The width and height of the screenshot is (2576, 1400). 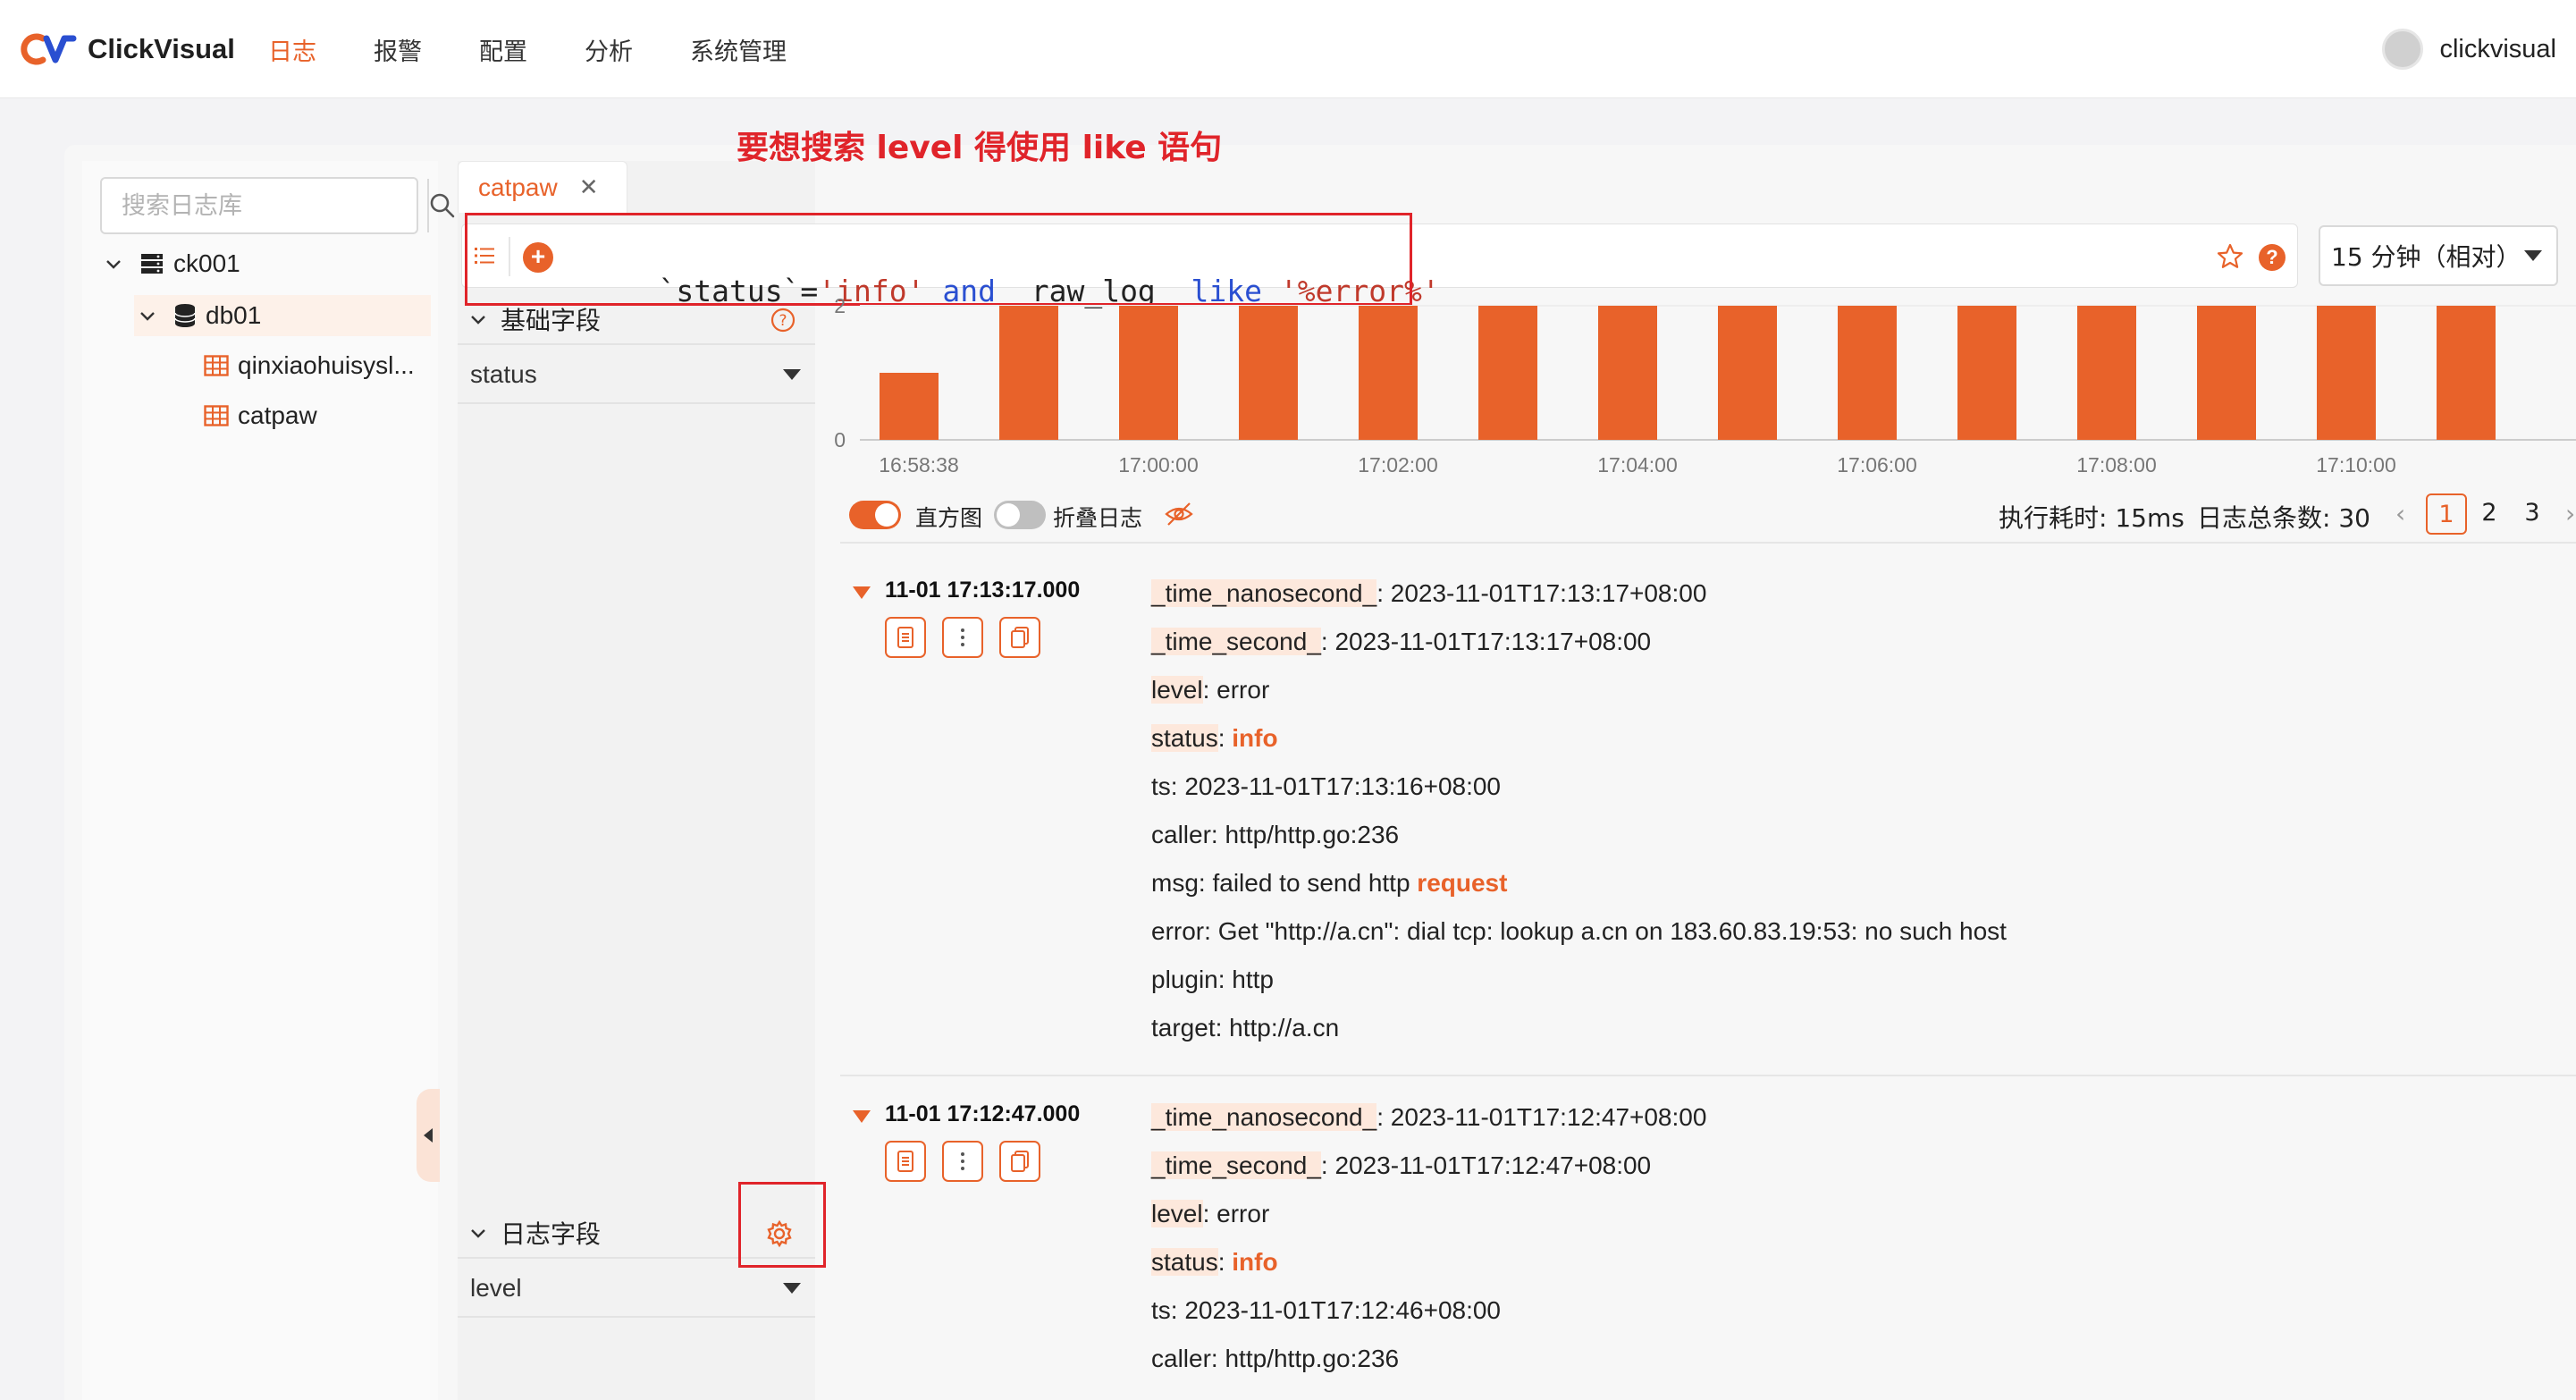 What do you see at coordinates (1343, 786) in the screenshot?
I see `field-value: 2023-11-01T17:13:16+08:00` at bounding box center [1343, 786].